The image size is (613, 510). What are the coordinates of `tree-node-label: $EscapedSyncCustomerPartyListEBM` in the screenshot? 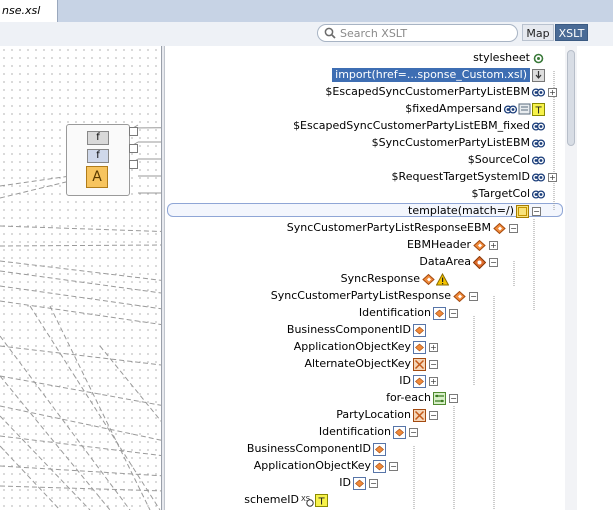 It's located at (427, 92).